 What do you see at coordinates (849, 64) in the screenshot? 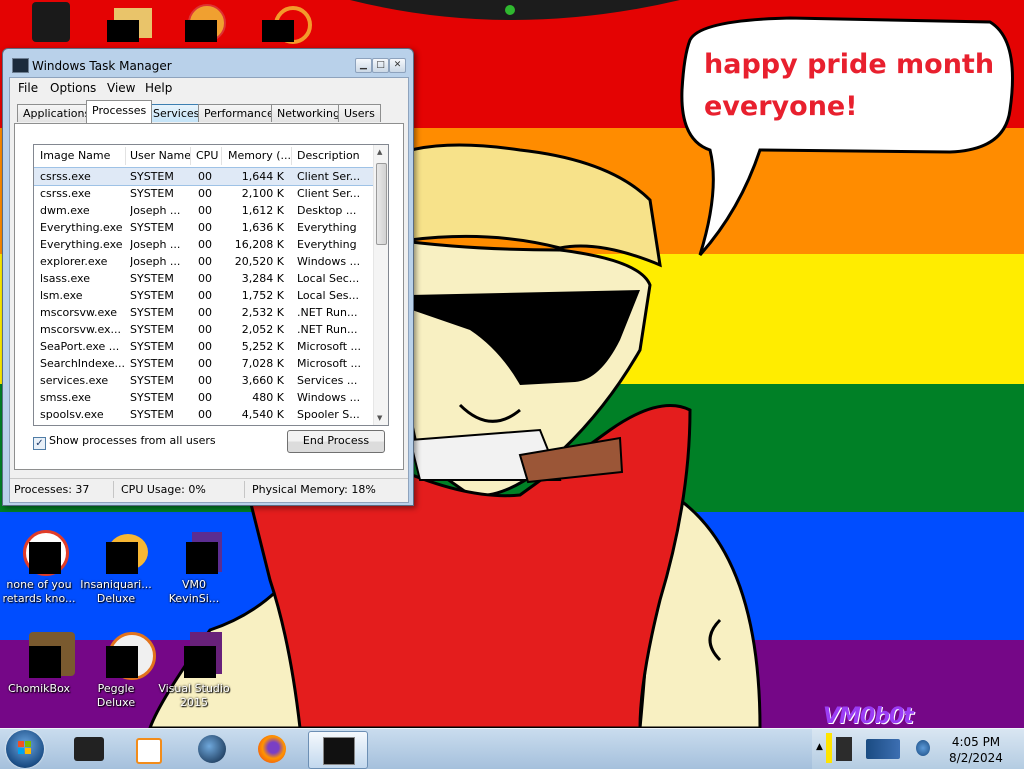
I see `bubble-line-1: happy pride month` at bounding box center [849, 64].